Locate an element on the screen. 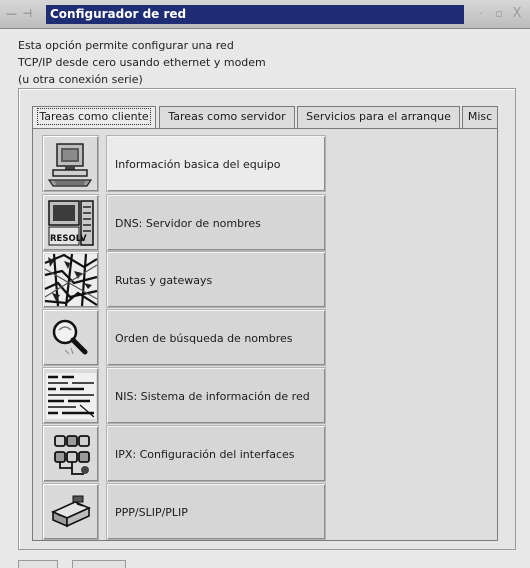 The height and width of the screenshot is (568, 530). ipx-network-icon is located at coordinates (71, 454).